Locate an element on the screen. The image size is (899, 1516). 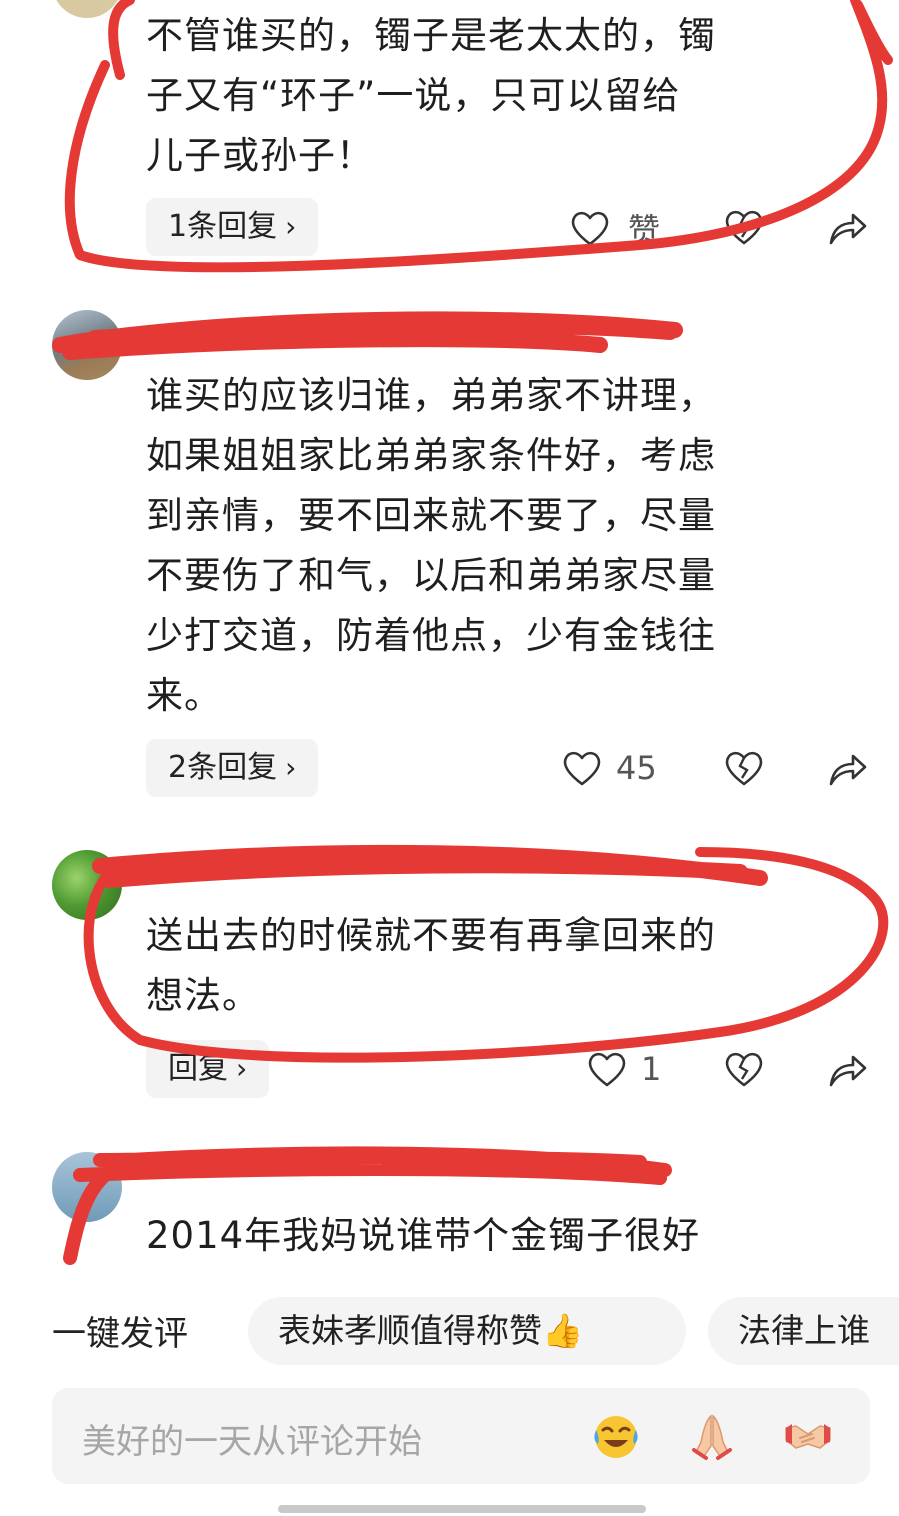
comment-input: 美好的一天从评论开始 is located at coordinates (461, 1436).